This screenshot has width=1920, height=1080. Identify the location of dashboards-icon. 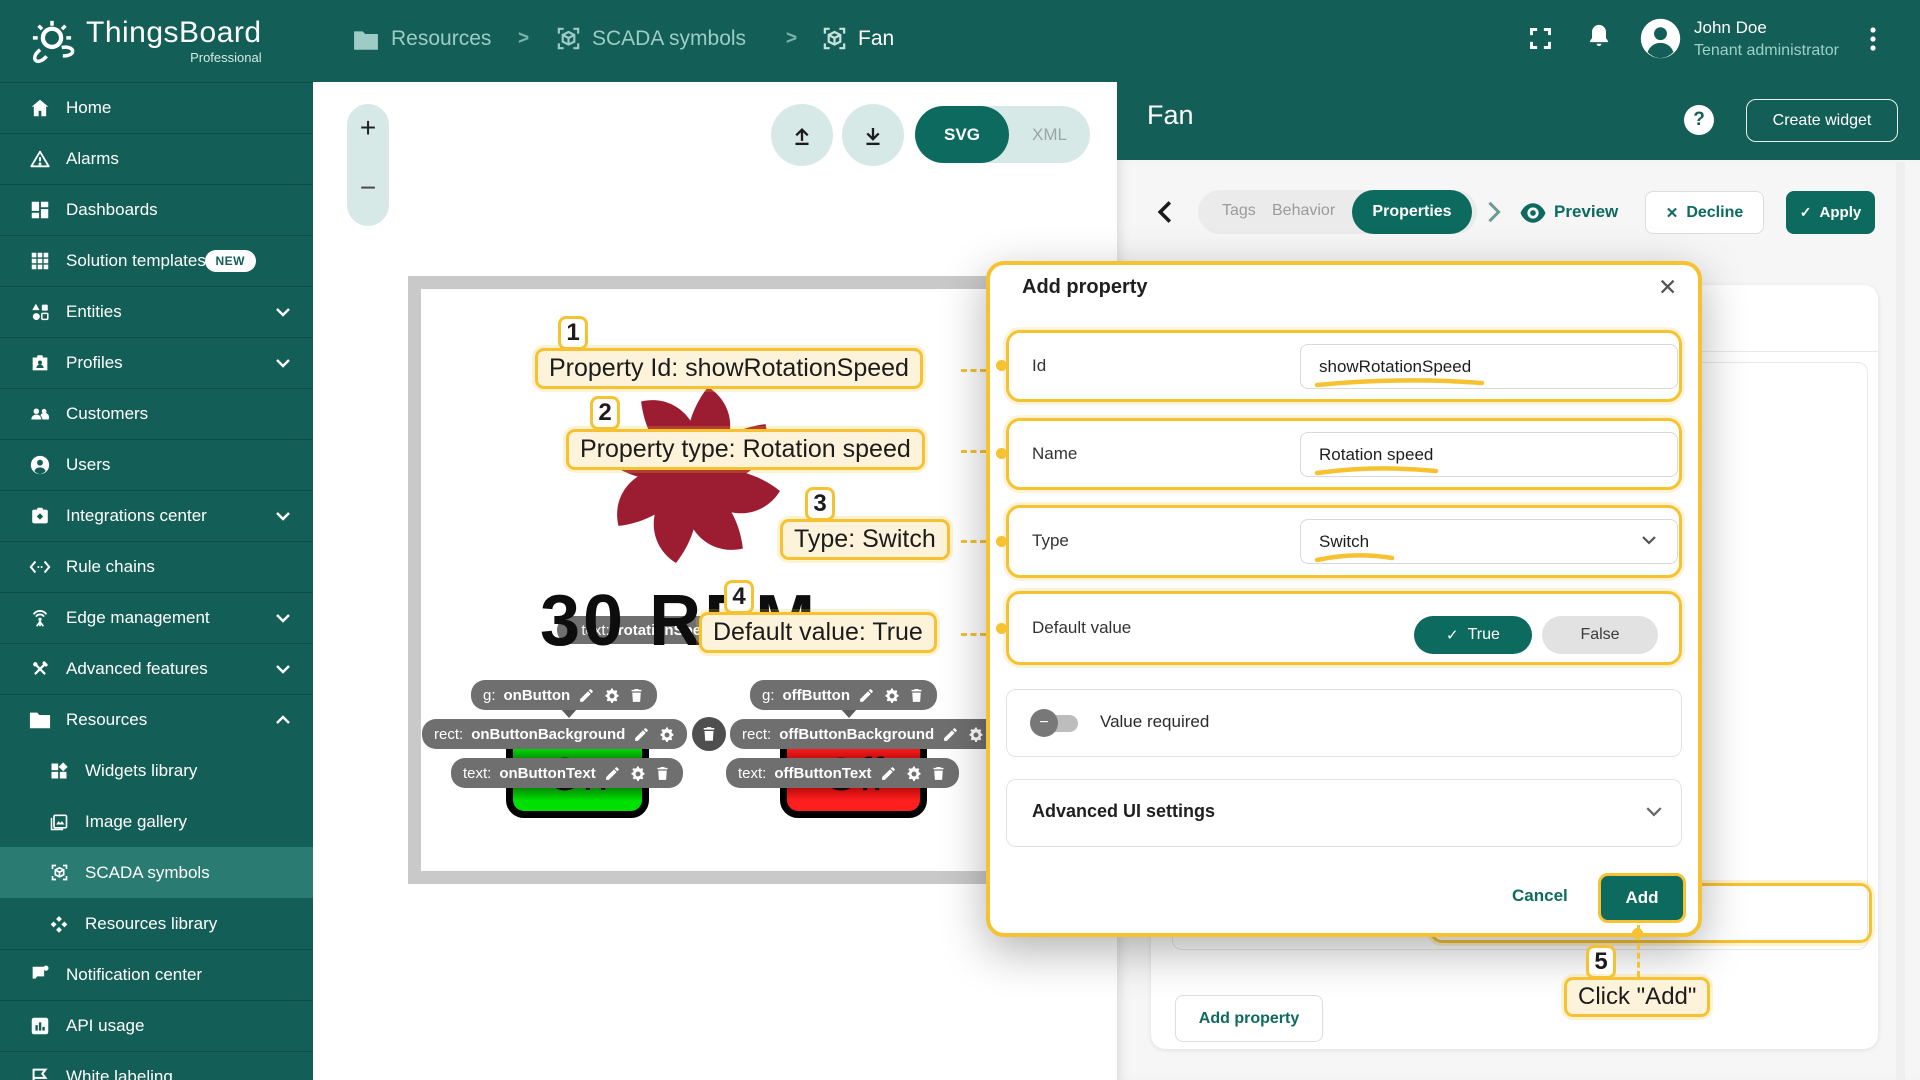
(40, 210).